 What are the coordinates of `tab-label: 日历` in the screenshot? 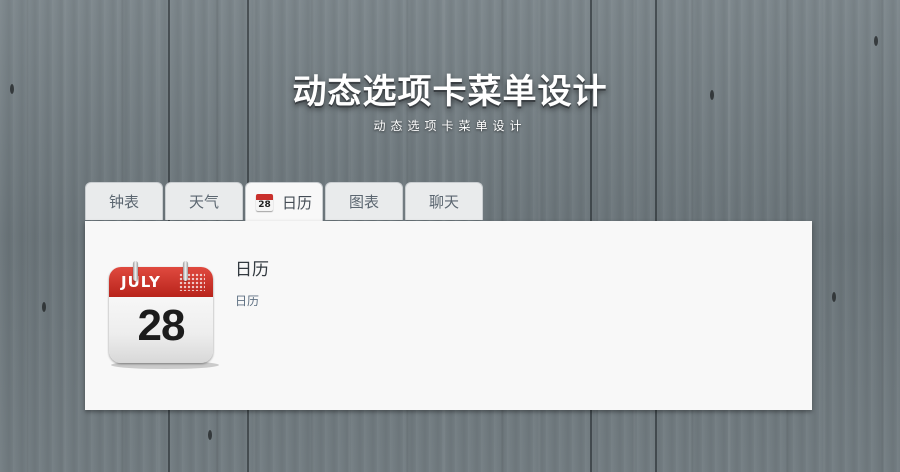 It's located at (296, 203).